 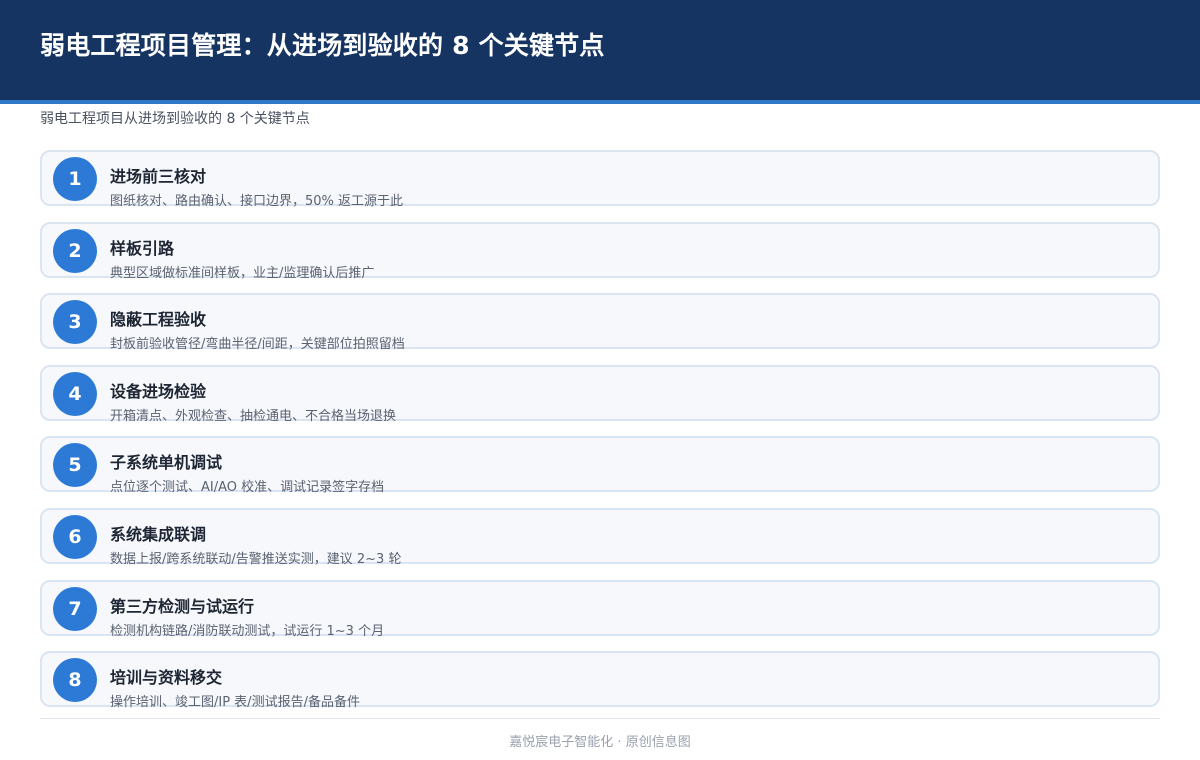 What do you see at coordinates (247, 631) in the screenshot?
I see `step-description: 检测机构链路/消防联动测试，试运行 1~3 个月` at bounding box center [247, 631].